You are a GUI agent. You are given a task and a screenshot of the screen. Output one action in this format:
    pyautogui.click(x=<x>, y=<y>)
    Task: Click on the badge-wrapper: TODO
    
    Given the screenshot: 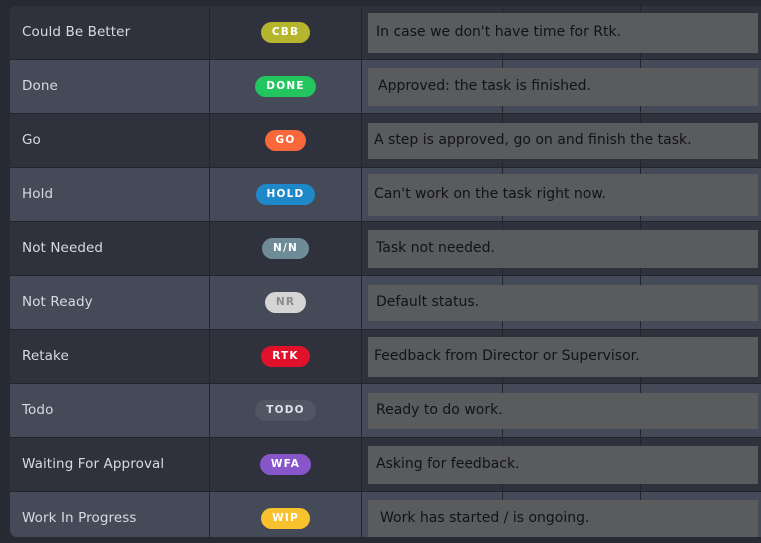 What is the action you would take?
    pyautogui.click(x=285, y=410)
    